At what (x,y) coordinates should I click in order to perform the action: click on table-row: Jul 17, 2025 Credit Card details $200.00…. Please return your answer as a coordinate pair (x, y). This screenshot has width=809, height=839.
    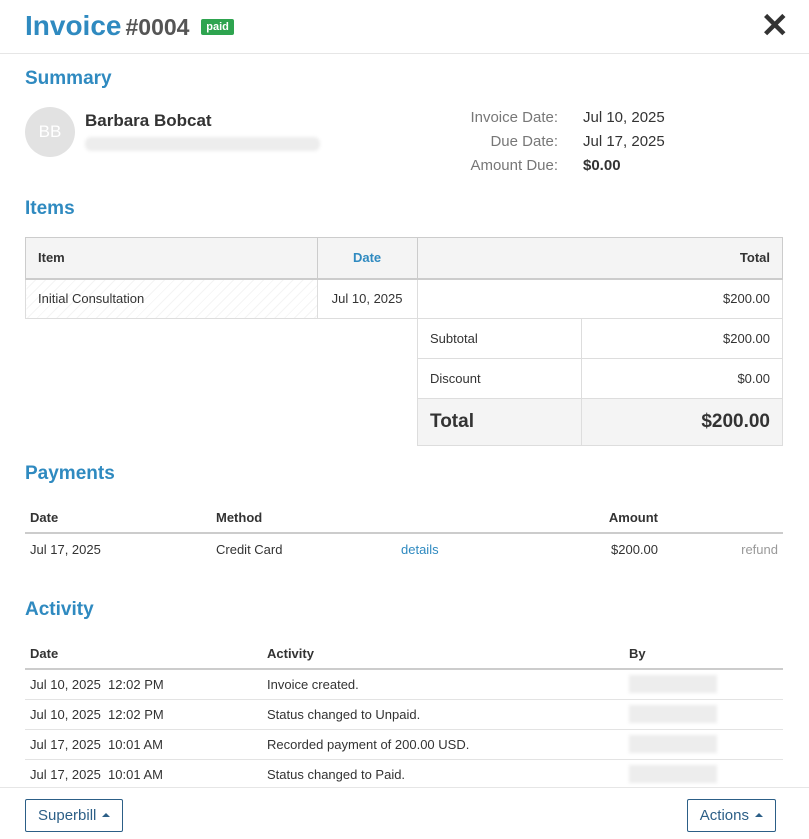
    Looking at the image, I should click on (404, 548).